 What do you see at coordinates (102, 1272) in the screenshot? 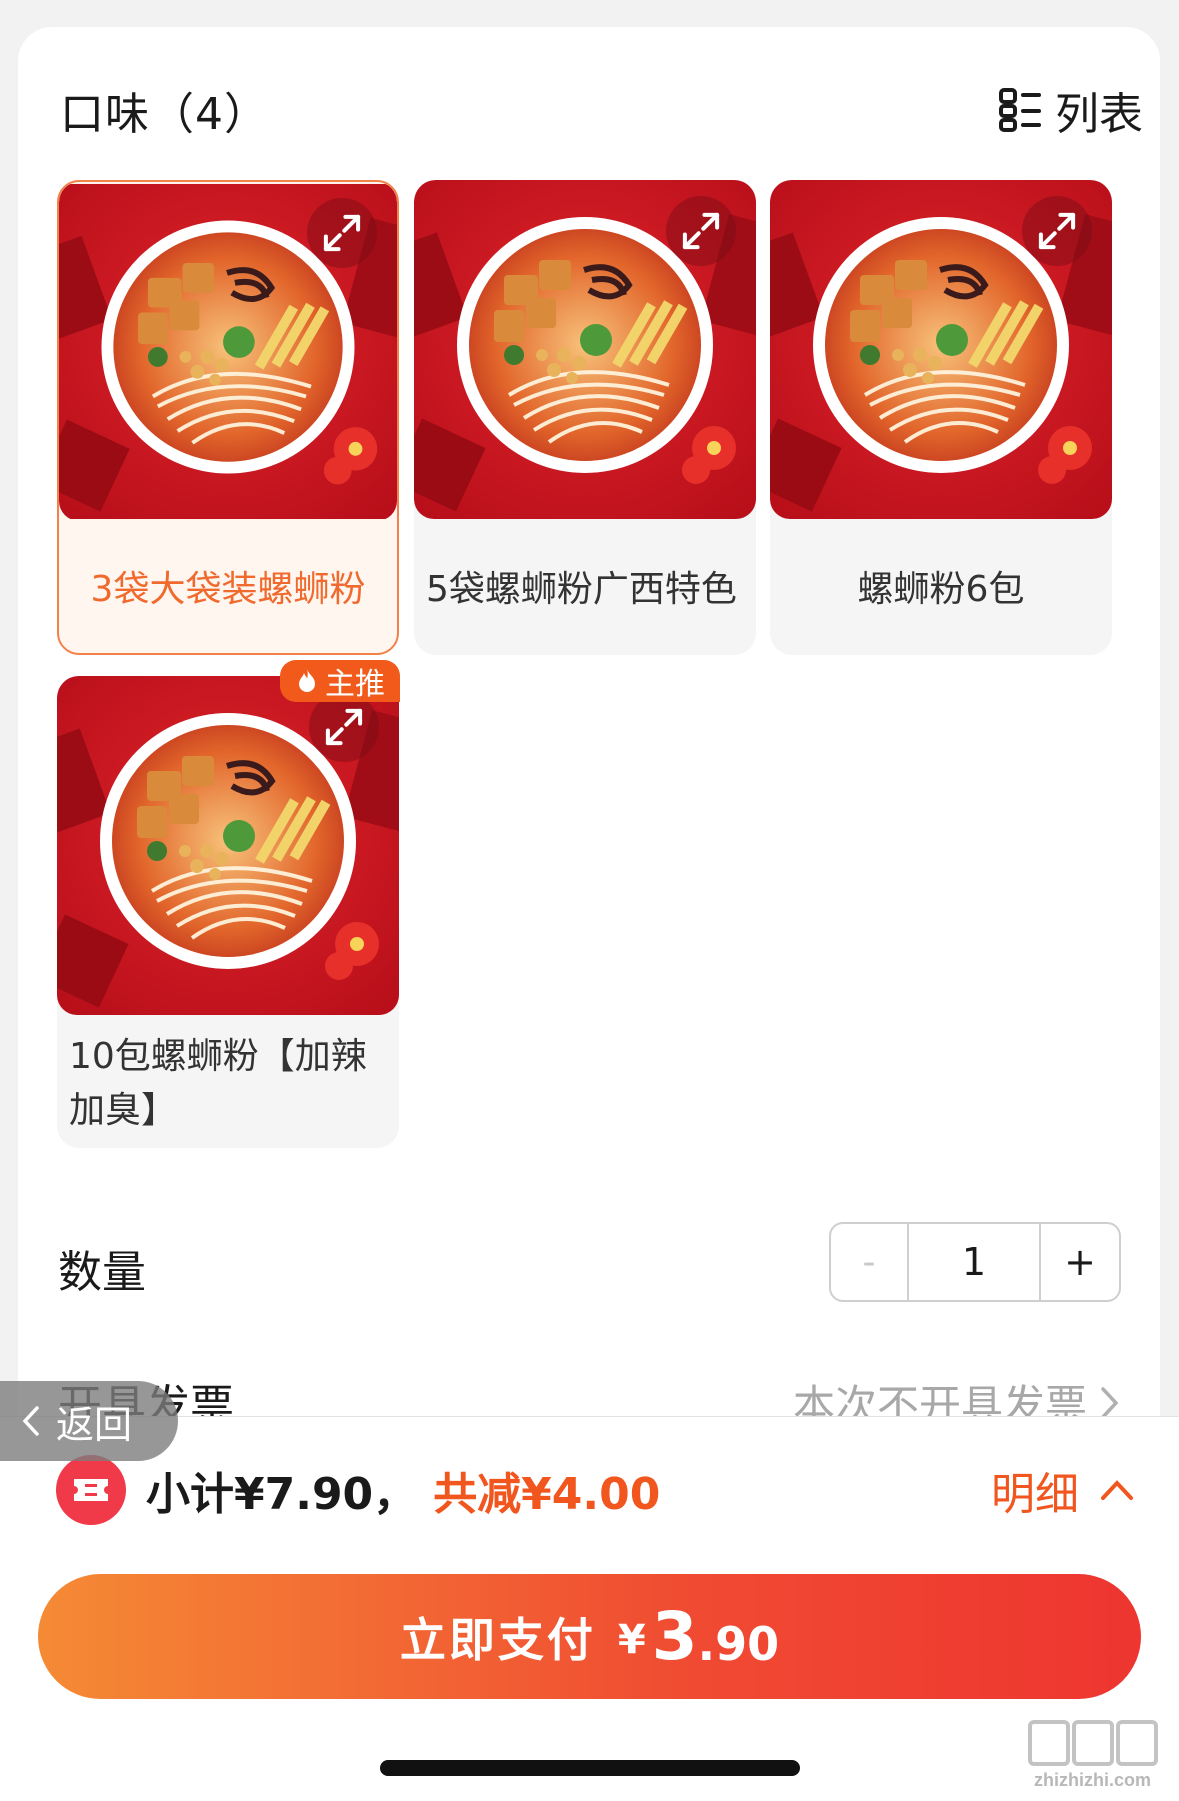
I see `quantity-label: 数量` at bounding box center [102, 1272].